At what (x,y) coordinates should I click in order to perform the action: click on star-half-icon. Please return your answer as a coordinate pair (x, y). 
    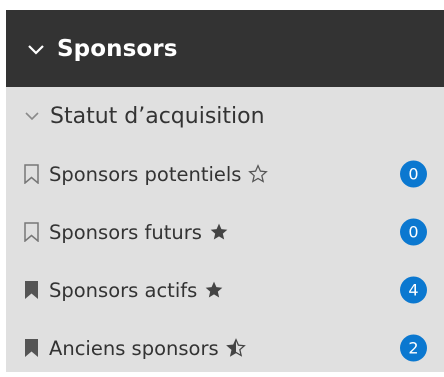
    Looking at the image, I should click on (235, 348).